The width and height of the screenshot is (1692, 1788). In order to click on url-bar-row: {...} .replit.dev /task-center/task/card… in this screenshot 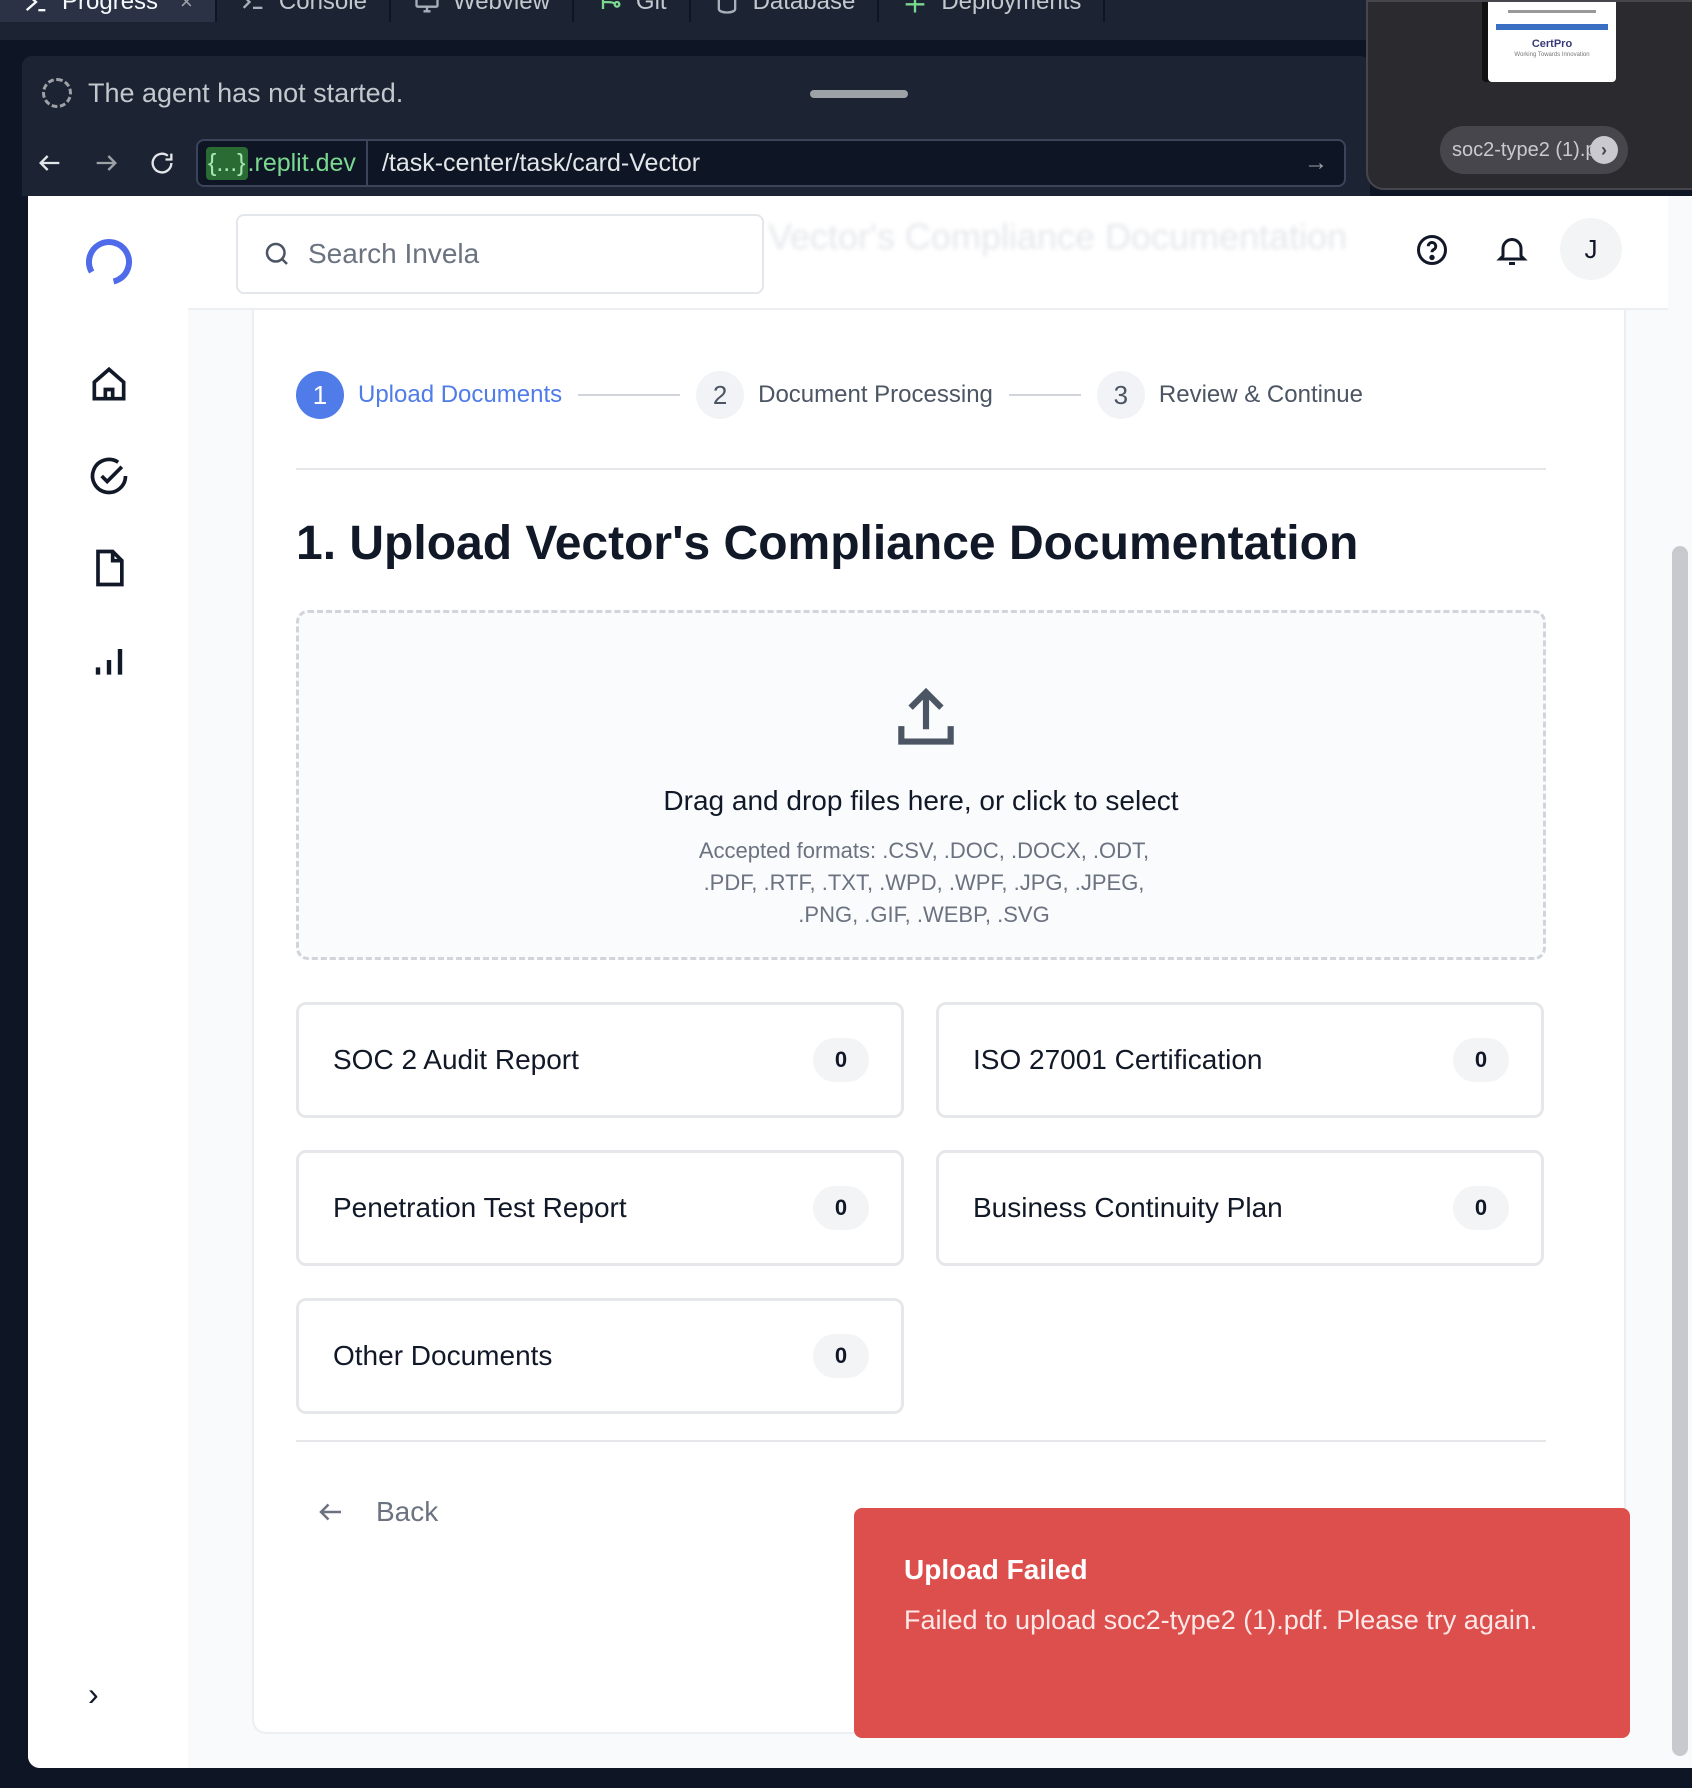, I will do `click(696, 163)`.